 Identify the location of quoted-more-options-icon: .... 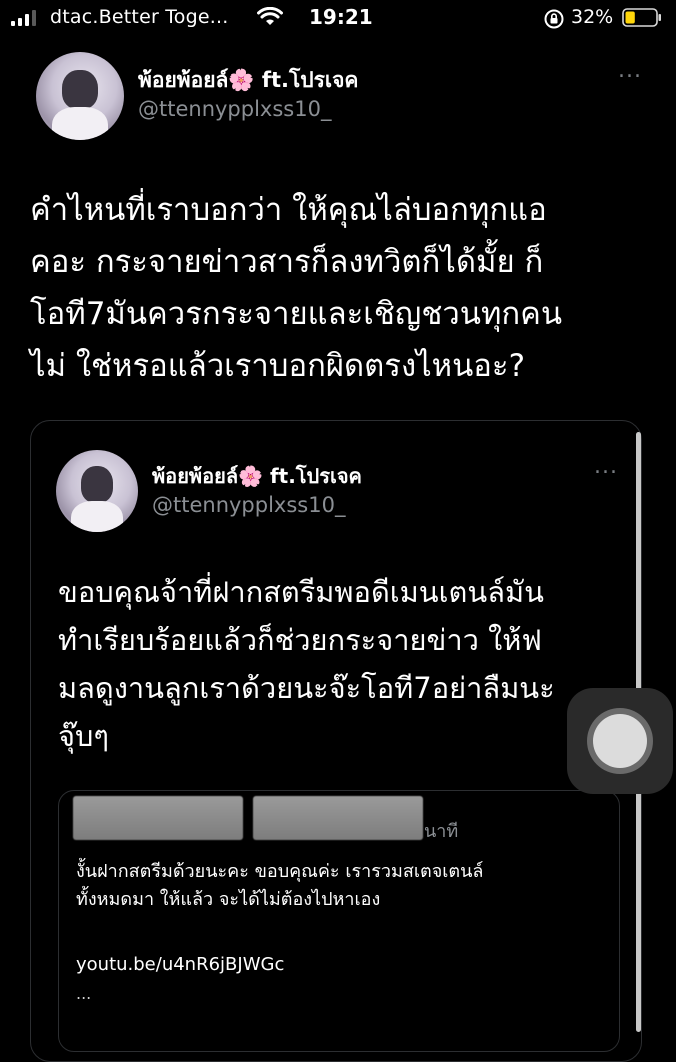
(606, 466).